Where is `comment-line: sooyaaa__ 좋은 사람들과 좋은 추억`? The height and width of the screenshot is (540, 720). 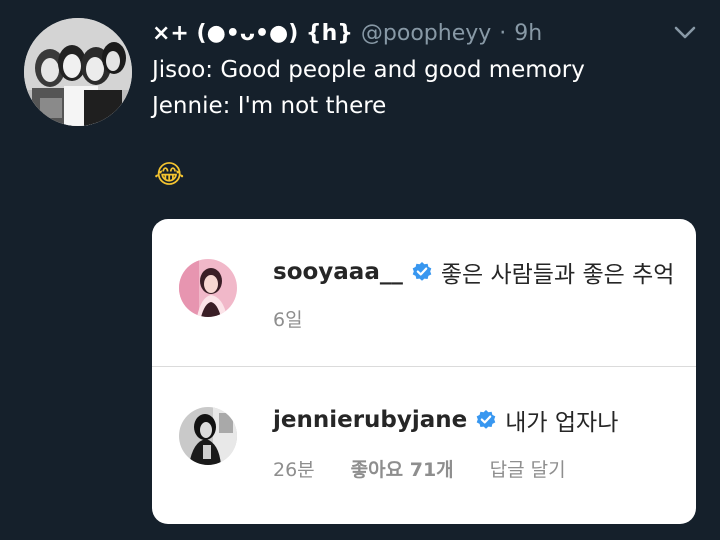
comment-line: sooyaaa__ 좋은 사람들과 좋은 추억 is located at coordinates (473, 272).